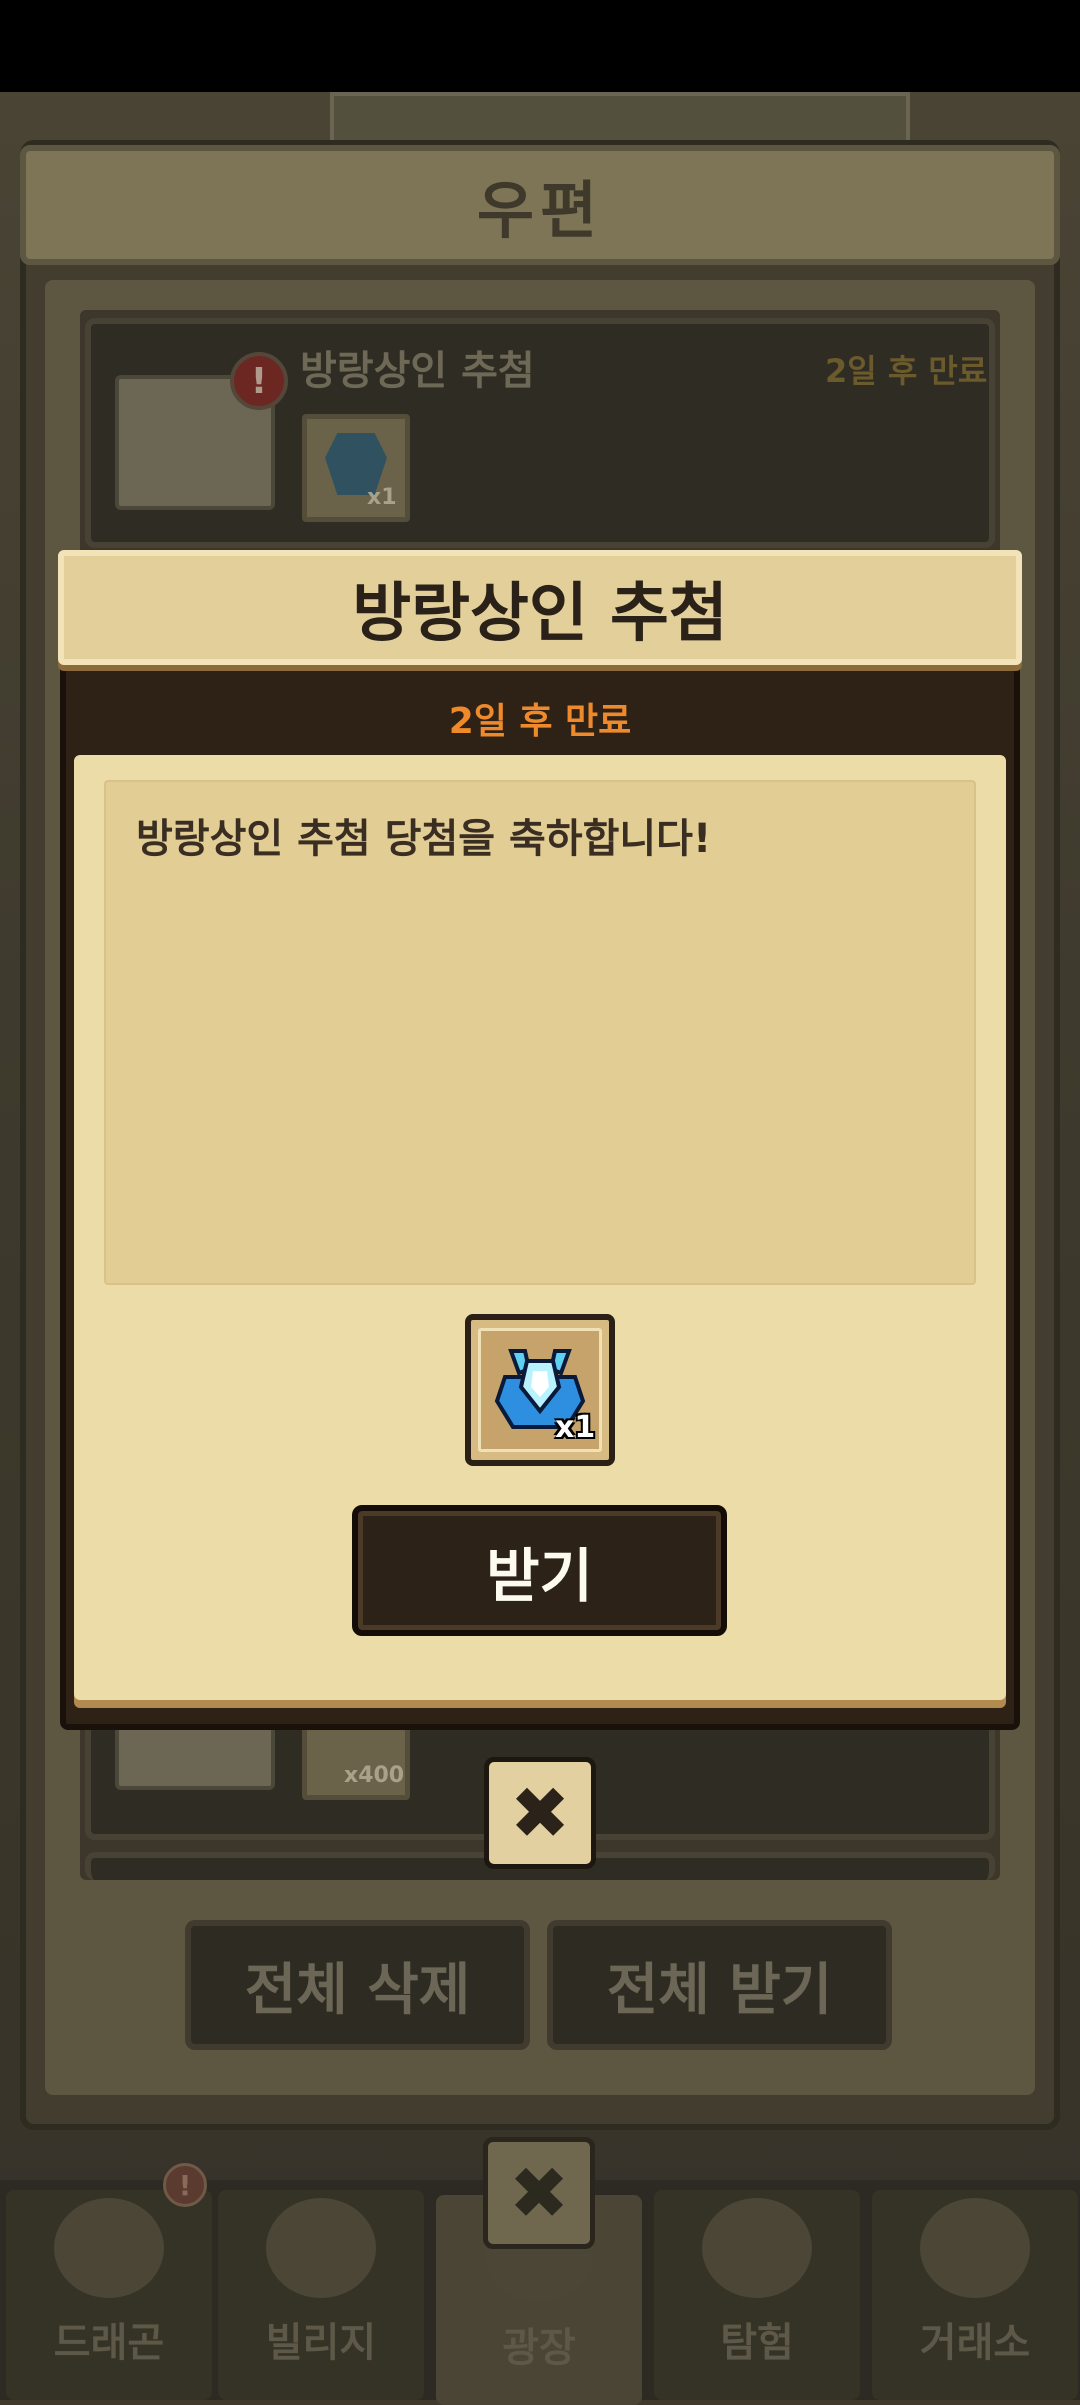 The height and width of the screenshot is (2405, 1080). I want to click on mail-item-expire: 2일 후 만료, so click(906, 371).